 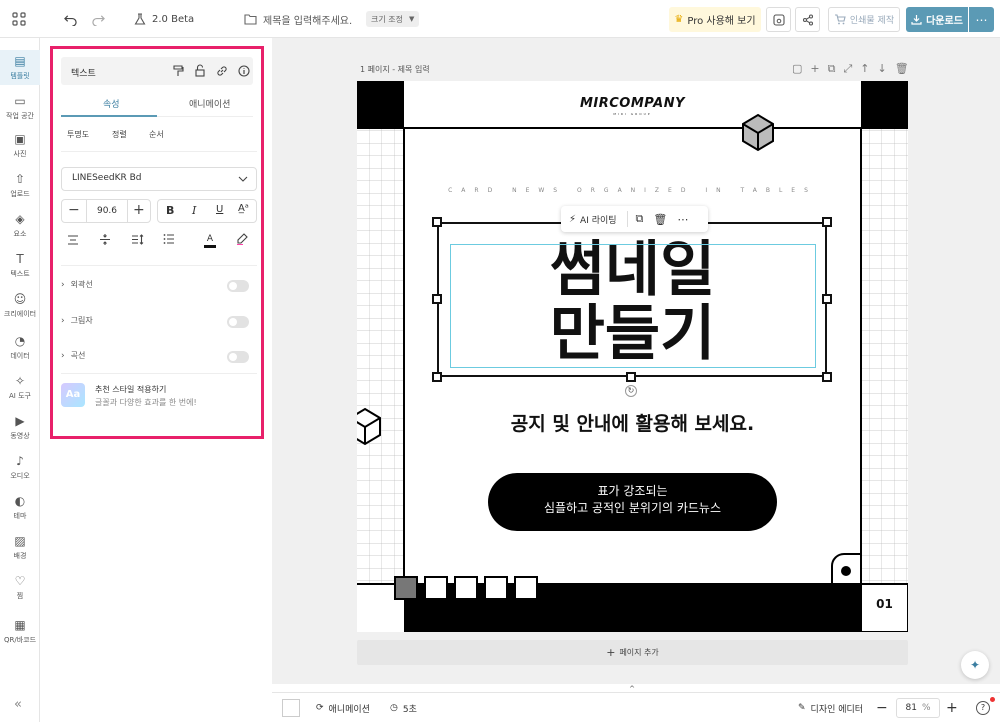 What do you see at coordinates (20, 427) in the screenshot?
I see `nav-item-video: ▶ 동영상` at bounding box center [20, 427].